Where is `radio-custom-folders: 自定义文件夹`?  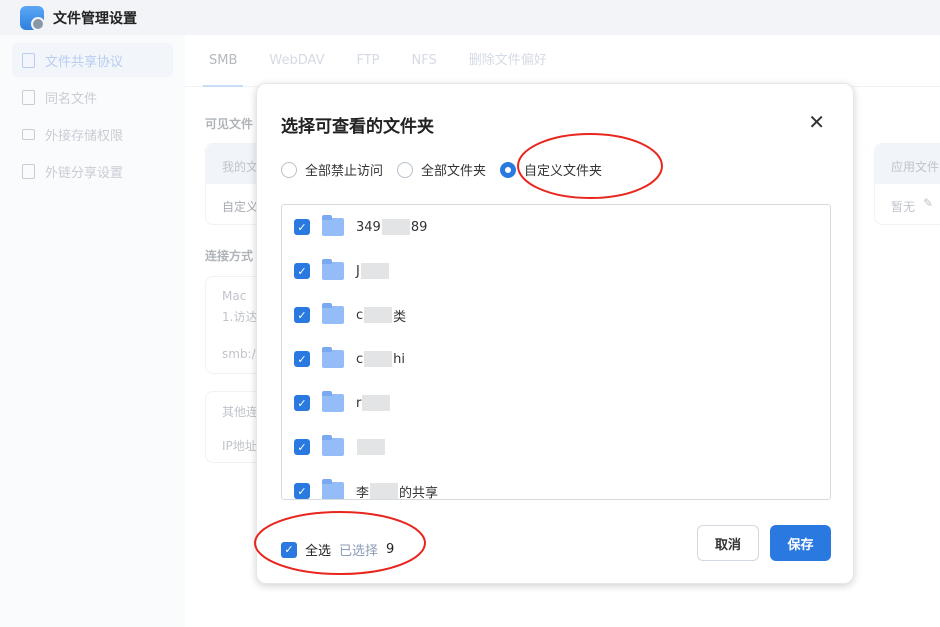 radio-custom-folders: 自定义文件夹 is located at coordinates (551, 169).